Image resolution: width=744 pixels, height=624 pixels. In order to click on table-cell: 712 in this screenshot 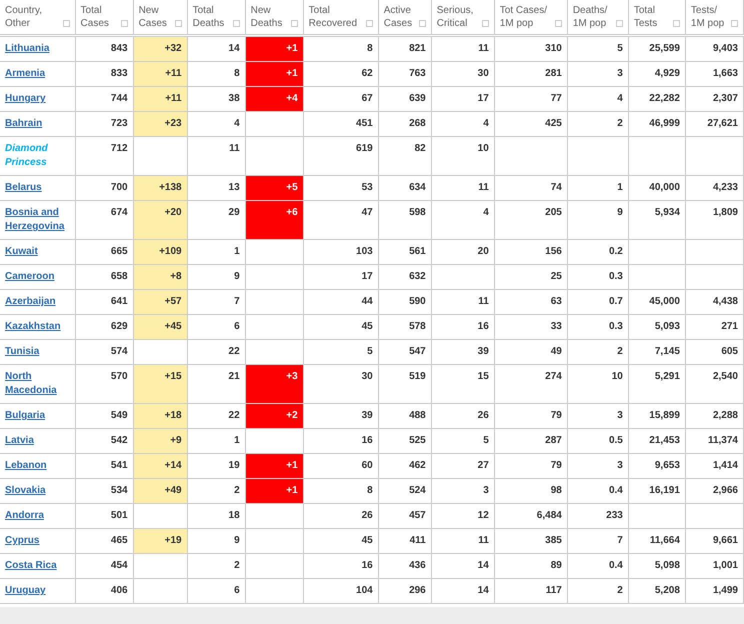, I will do `click(119, 148)`.